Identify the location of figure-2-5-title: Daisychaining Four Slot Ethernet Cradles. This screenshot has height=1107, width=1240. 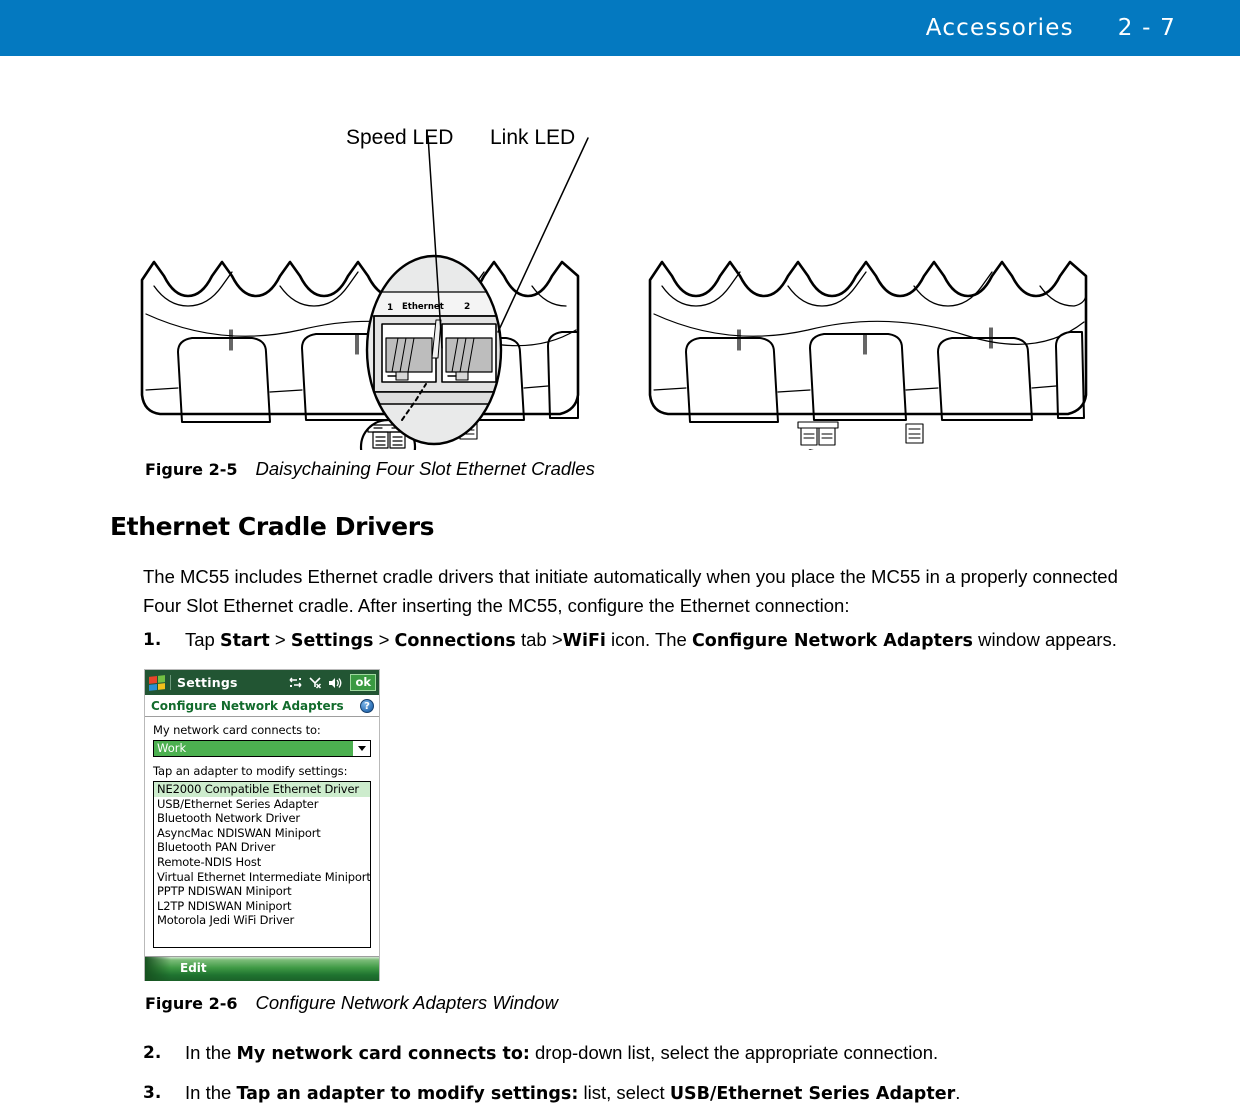
(425, 468).